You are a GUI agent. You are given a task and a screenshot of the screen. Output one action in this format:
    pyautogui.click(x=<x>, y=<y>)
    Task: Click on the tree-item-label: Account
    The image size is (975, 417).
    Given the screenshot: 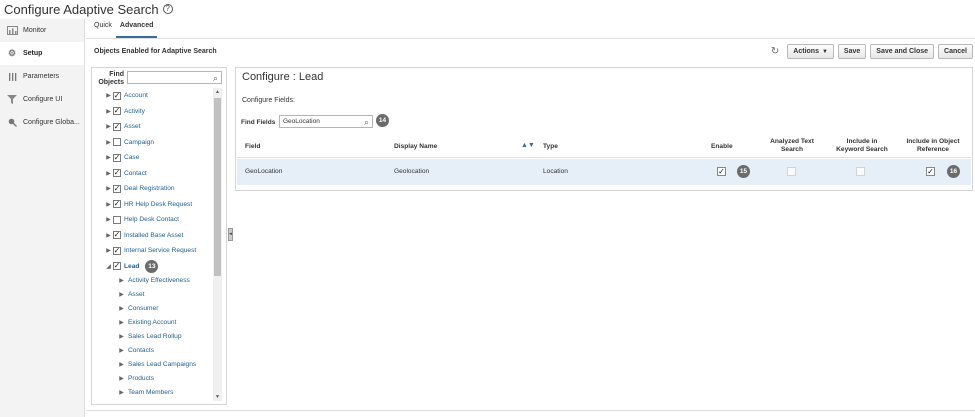 What is the action you would take?
    pyautogui.click(x=136, y=95)
    